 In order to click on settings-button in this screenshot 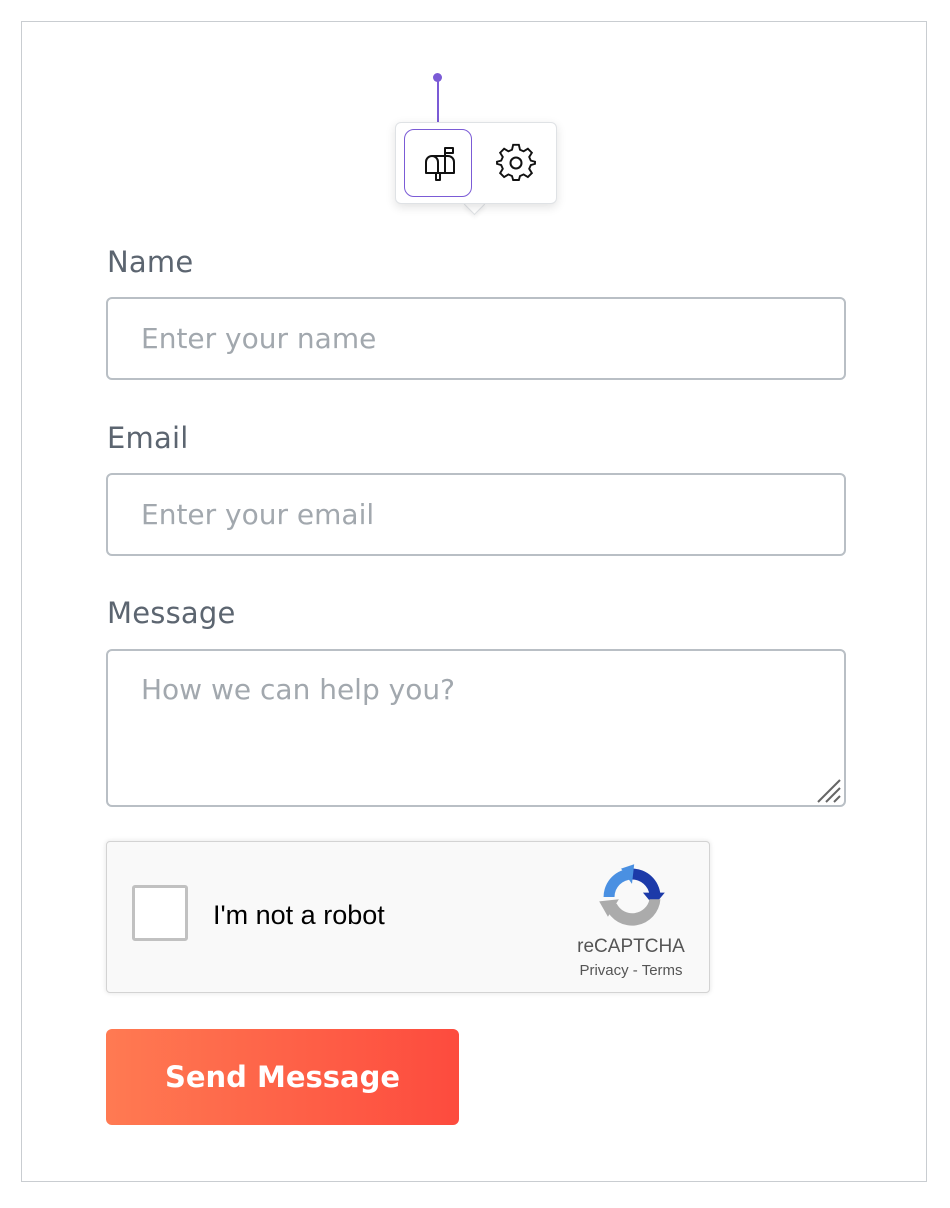, I will do `click(516, 163)`.